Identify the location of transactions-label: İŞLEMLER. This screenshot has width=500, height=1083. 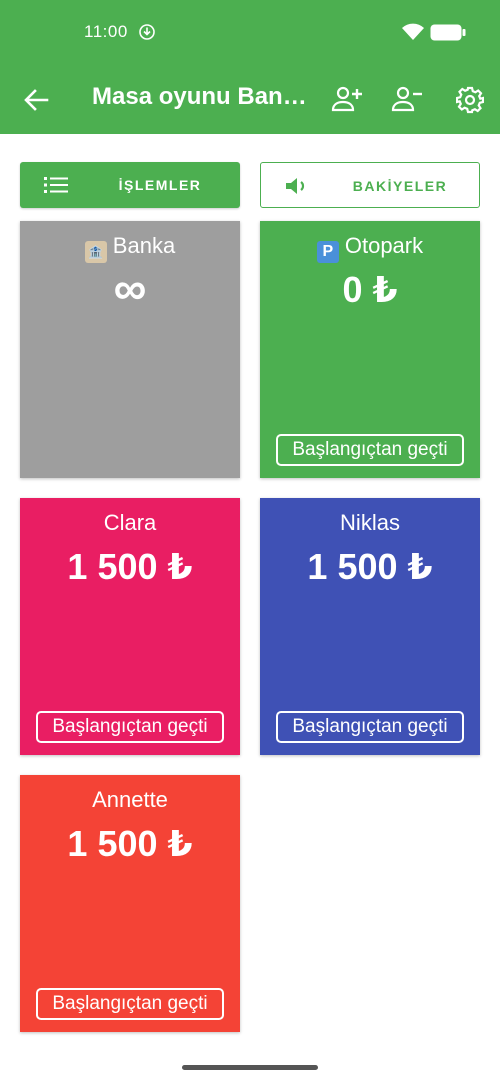
(160, 185).